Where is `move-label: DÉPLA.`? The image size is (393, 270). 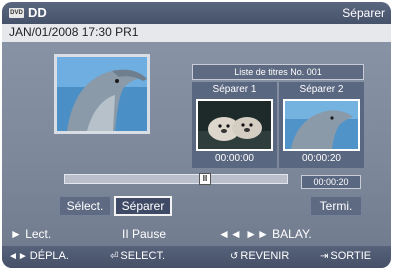 move-label: DÉPLA. is located at coordinates (49, 256).